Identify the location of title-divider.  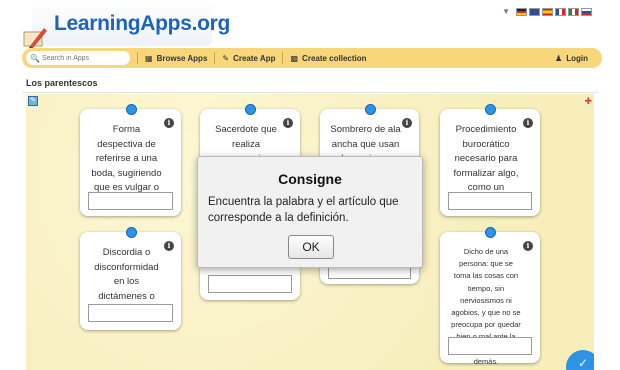
(310, 92).